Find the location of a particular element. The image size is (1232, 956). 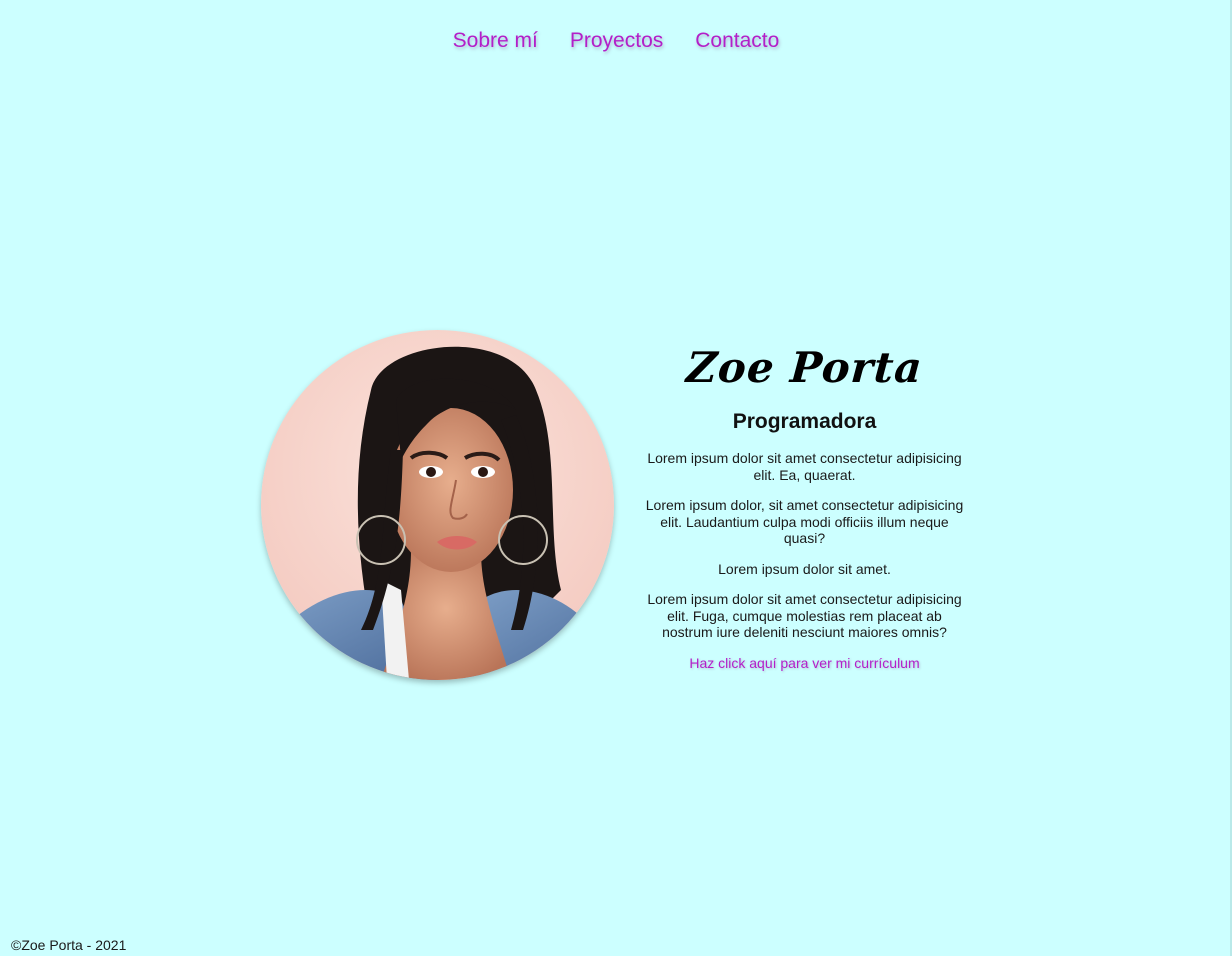

profile-role: Programadora is located at coordinates (804, 421).